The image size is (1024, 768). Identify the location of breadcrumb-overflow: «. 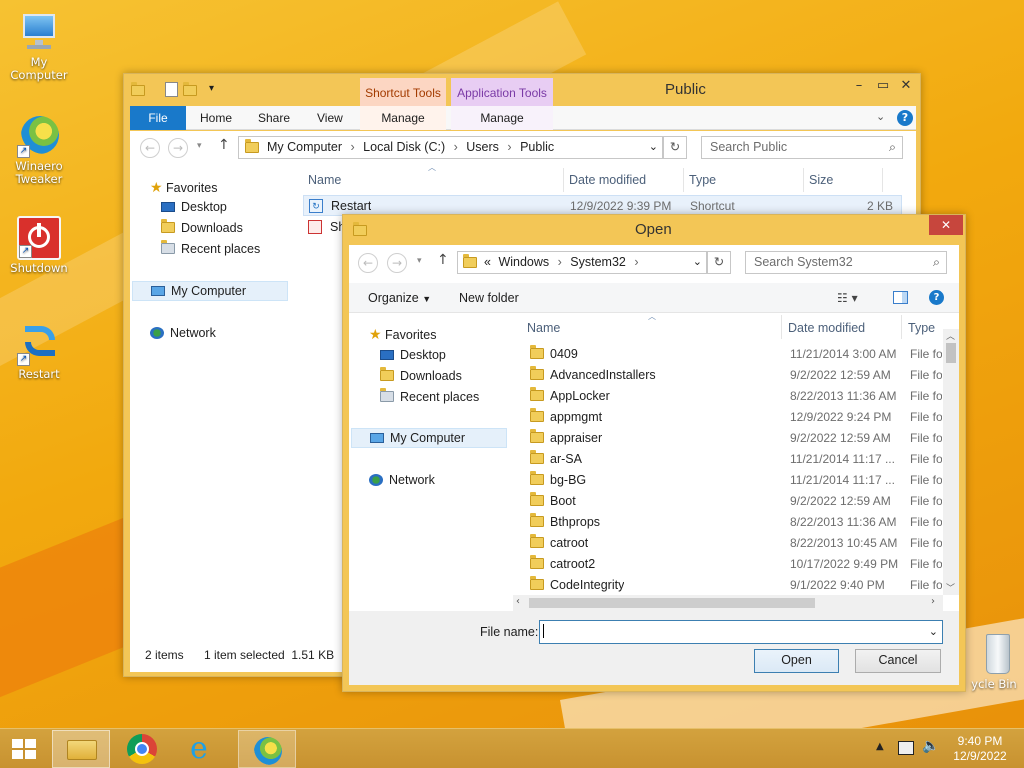
(487, 262).